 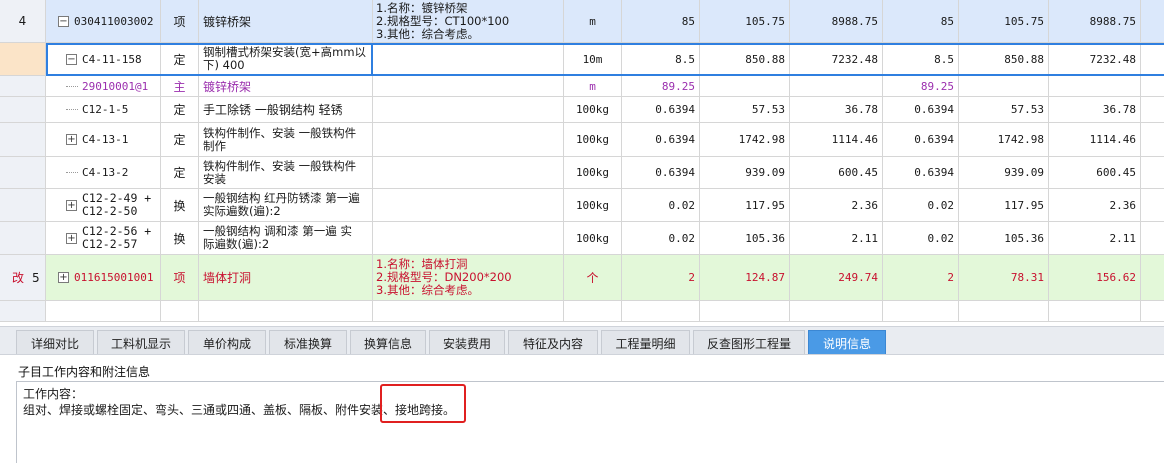 What do you see at coordinates (836, 139) in the screenshot?
I see `item-total: 1114.46` at bounding box center [836, 139].